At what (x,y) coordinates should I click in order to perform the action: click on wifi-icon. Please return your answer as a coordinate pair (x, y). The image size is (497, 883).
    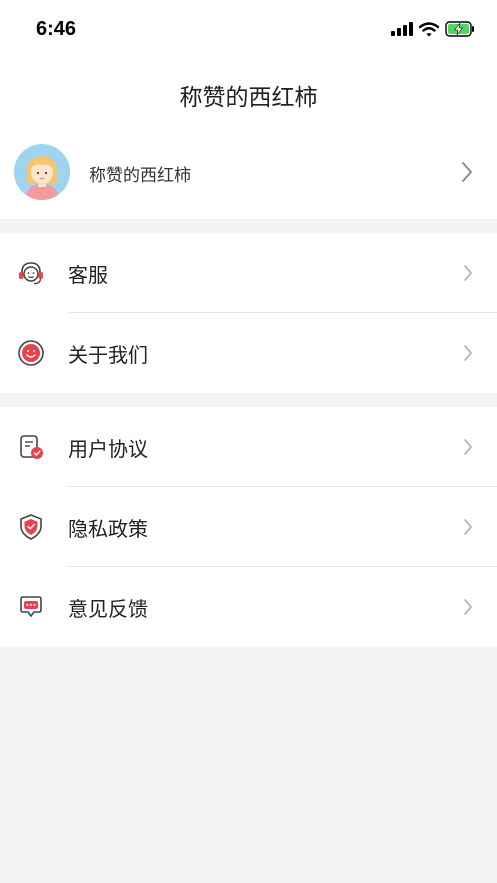
    Looking at the image, I should click on (429, 28).